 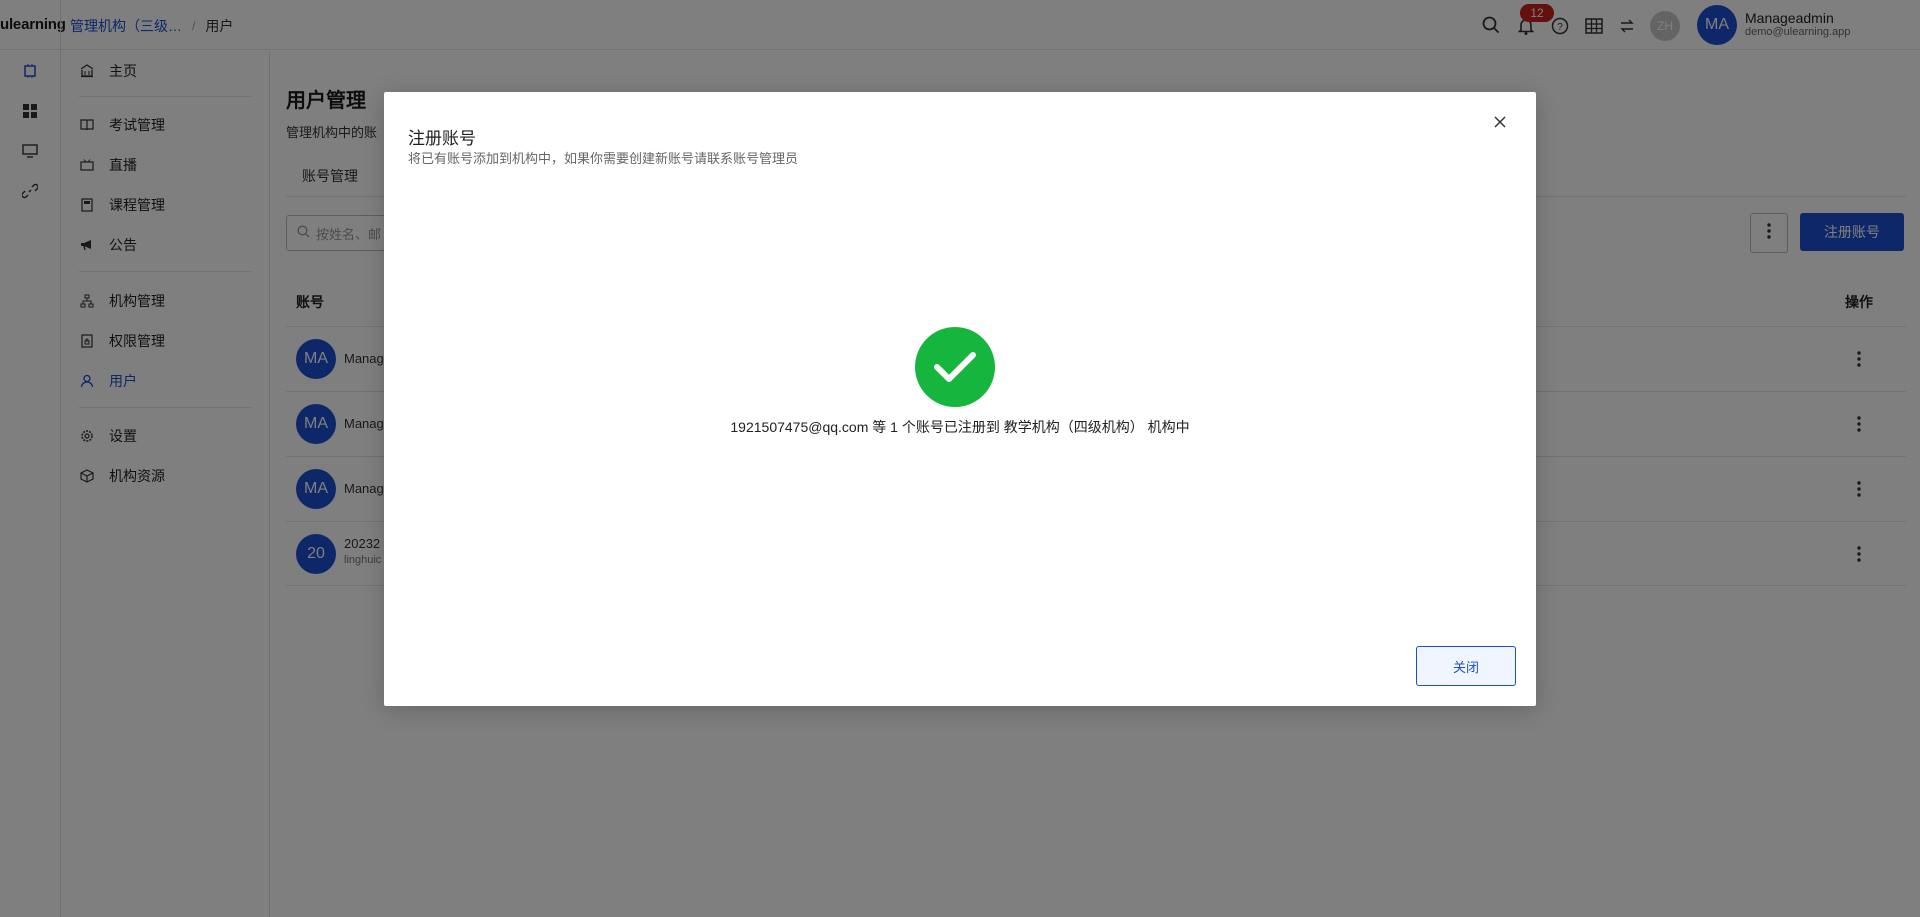 What do you see at coordinates (603, 158) in the screenshot?
I see `dialog-subtitle: 将已有账号添加到机构中，如果你需要创建新账号请联系账号管理员` at bounding box center [603, 158].